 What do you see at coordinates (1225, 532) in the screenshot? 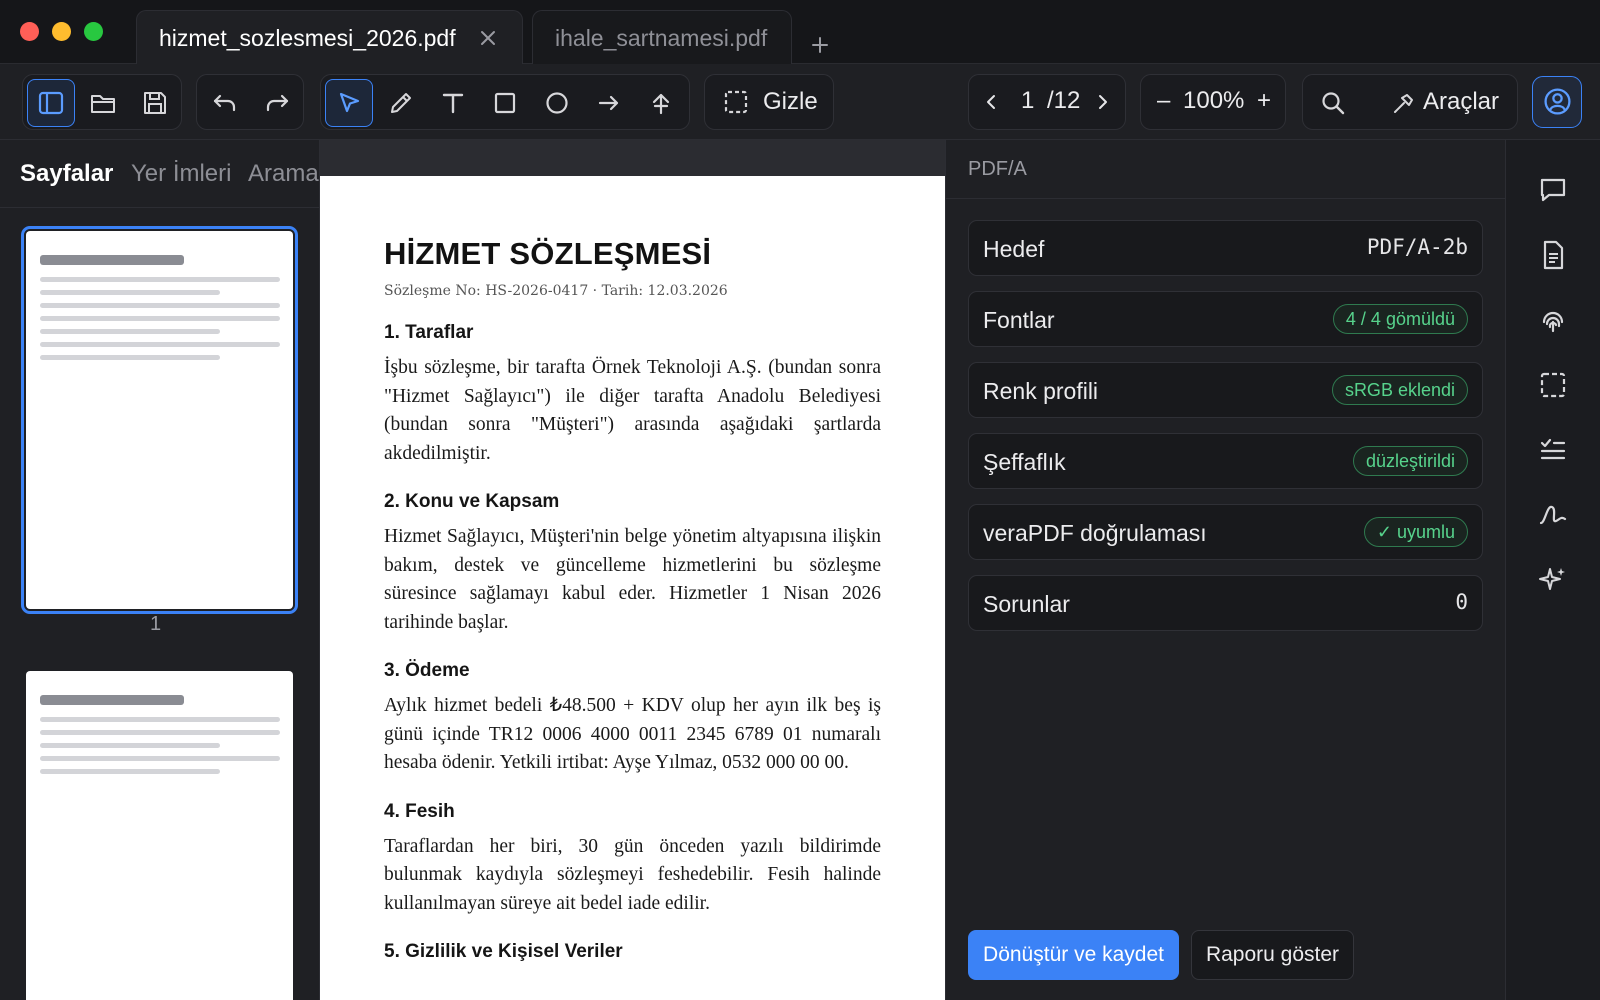
I see `pdfa-row-verapdf: veraPDF doğrulaması ✓ uyumlu` at bounding box center [1225, 532].